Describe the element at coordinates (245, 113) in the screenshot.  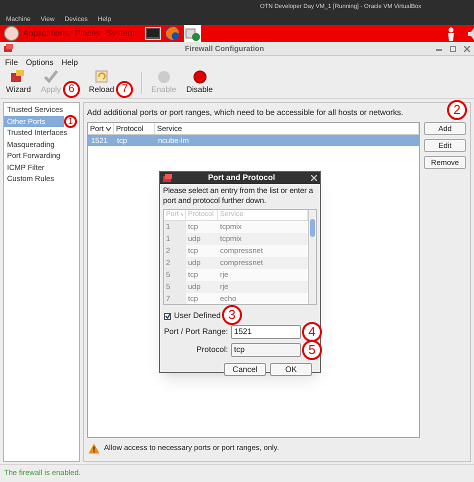
I see `description-text: Add additional ports or port ranges, which need to be accessible for all hosts or networks.` at that location.